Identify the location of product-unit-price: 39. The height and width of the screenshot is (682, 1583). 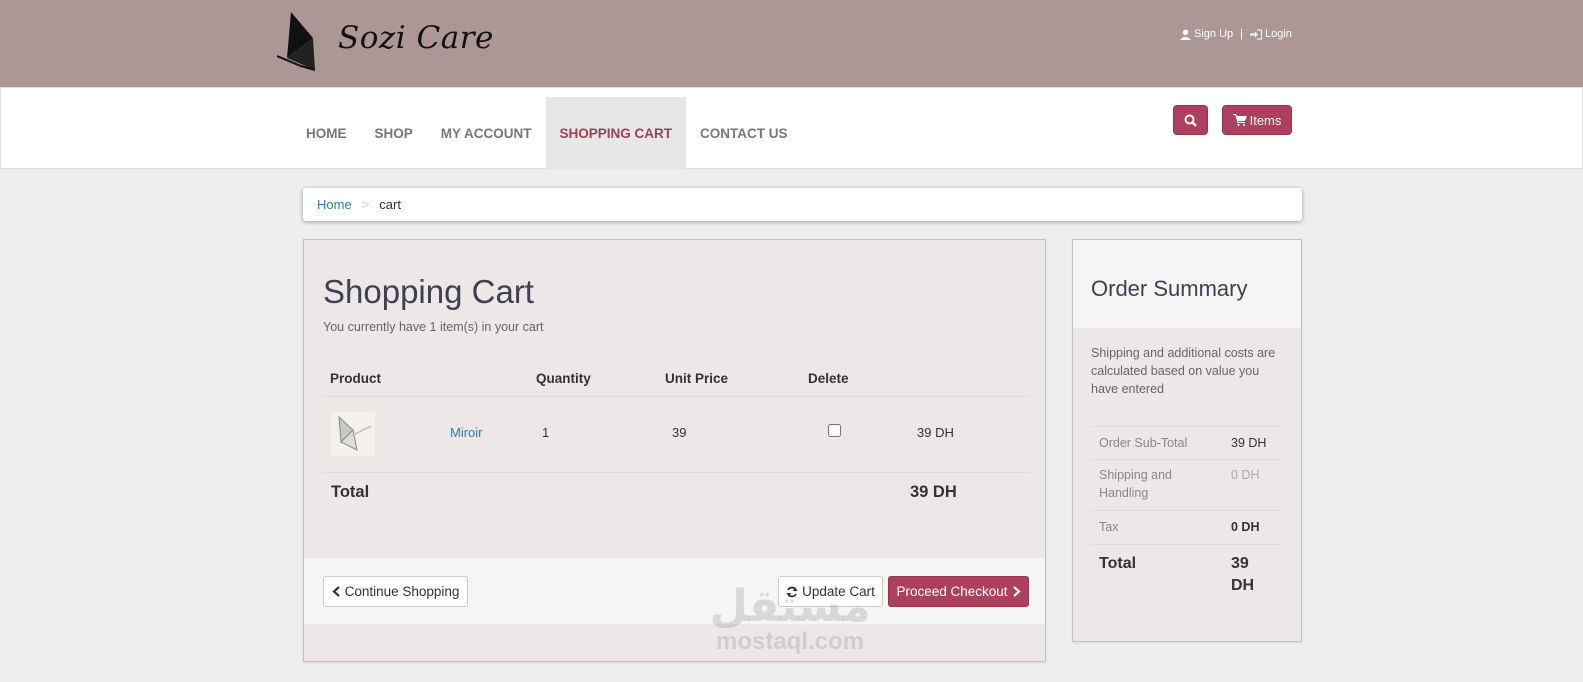
(679, 432).